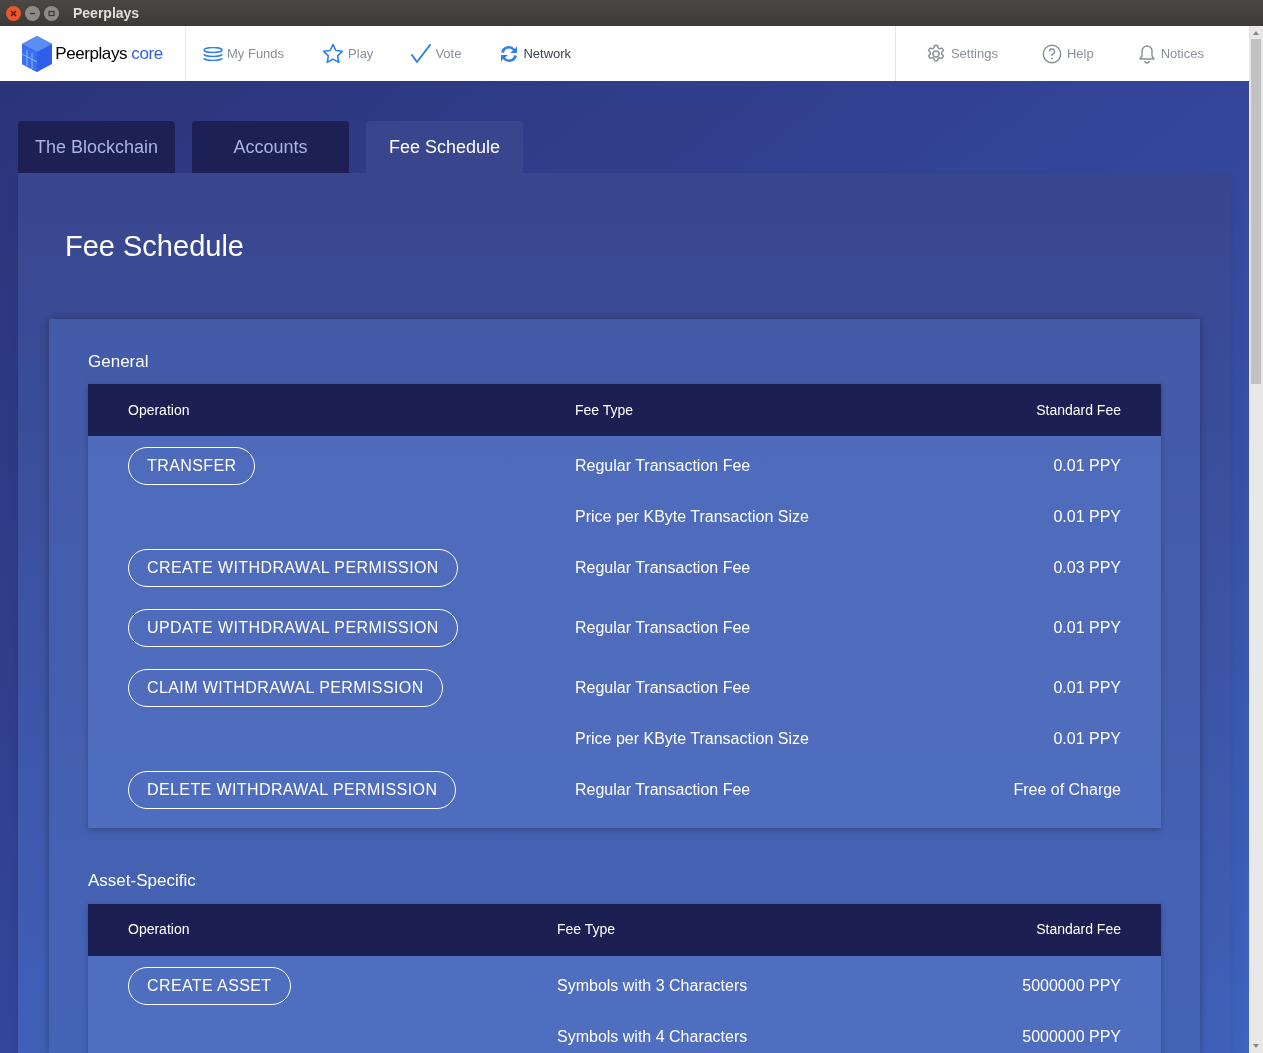  What do you see at coordinates (535, 53) in the screenshot?
I see `nav-link: Network` at bounding box center [535, 53].